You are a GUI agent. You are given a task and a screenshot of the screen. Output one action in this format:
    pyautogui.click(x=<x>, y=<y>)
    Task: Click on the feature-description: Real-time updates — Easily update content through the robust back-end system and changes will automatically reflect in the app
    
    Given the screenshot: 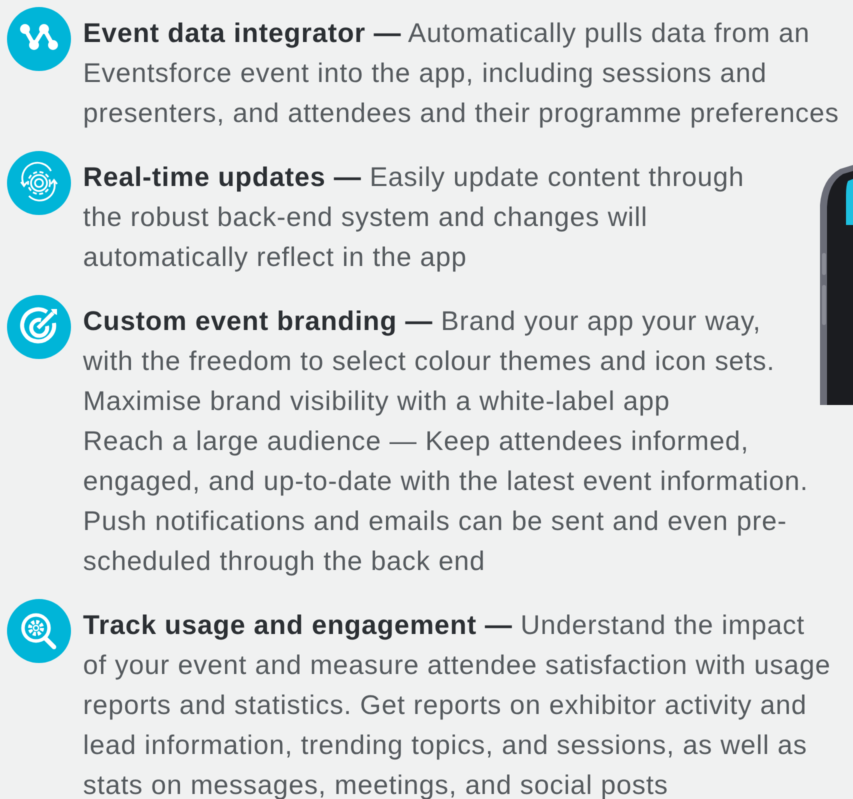 What is the action you would take?
    pyautogui.click(x=413, y=217)
    